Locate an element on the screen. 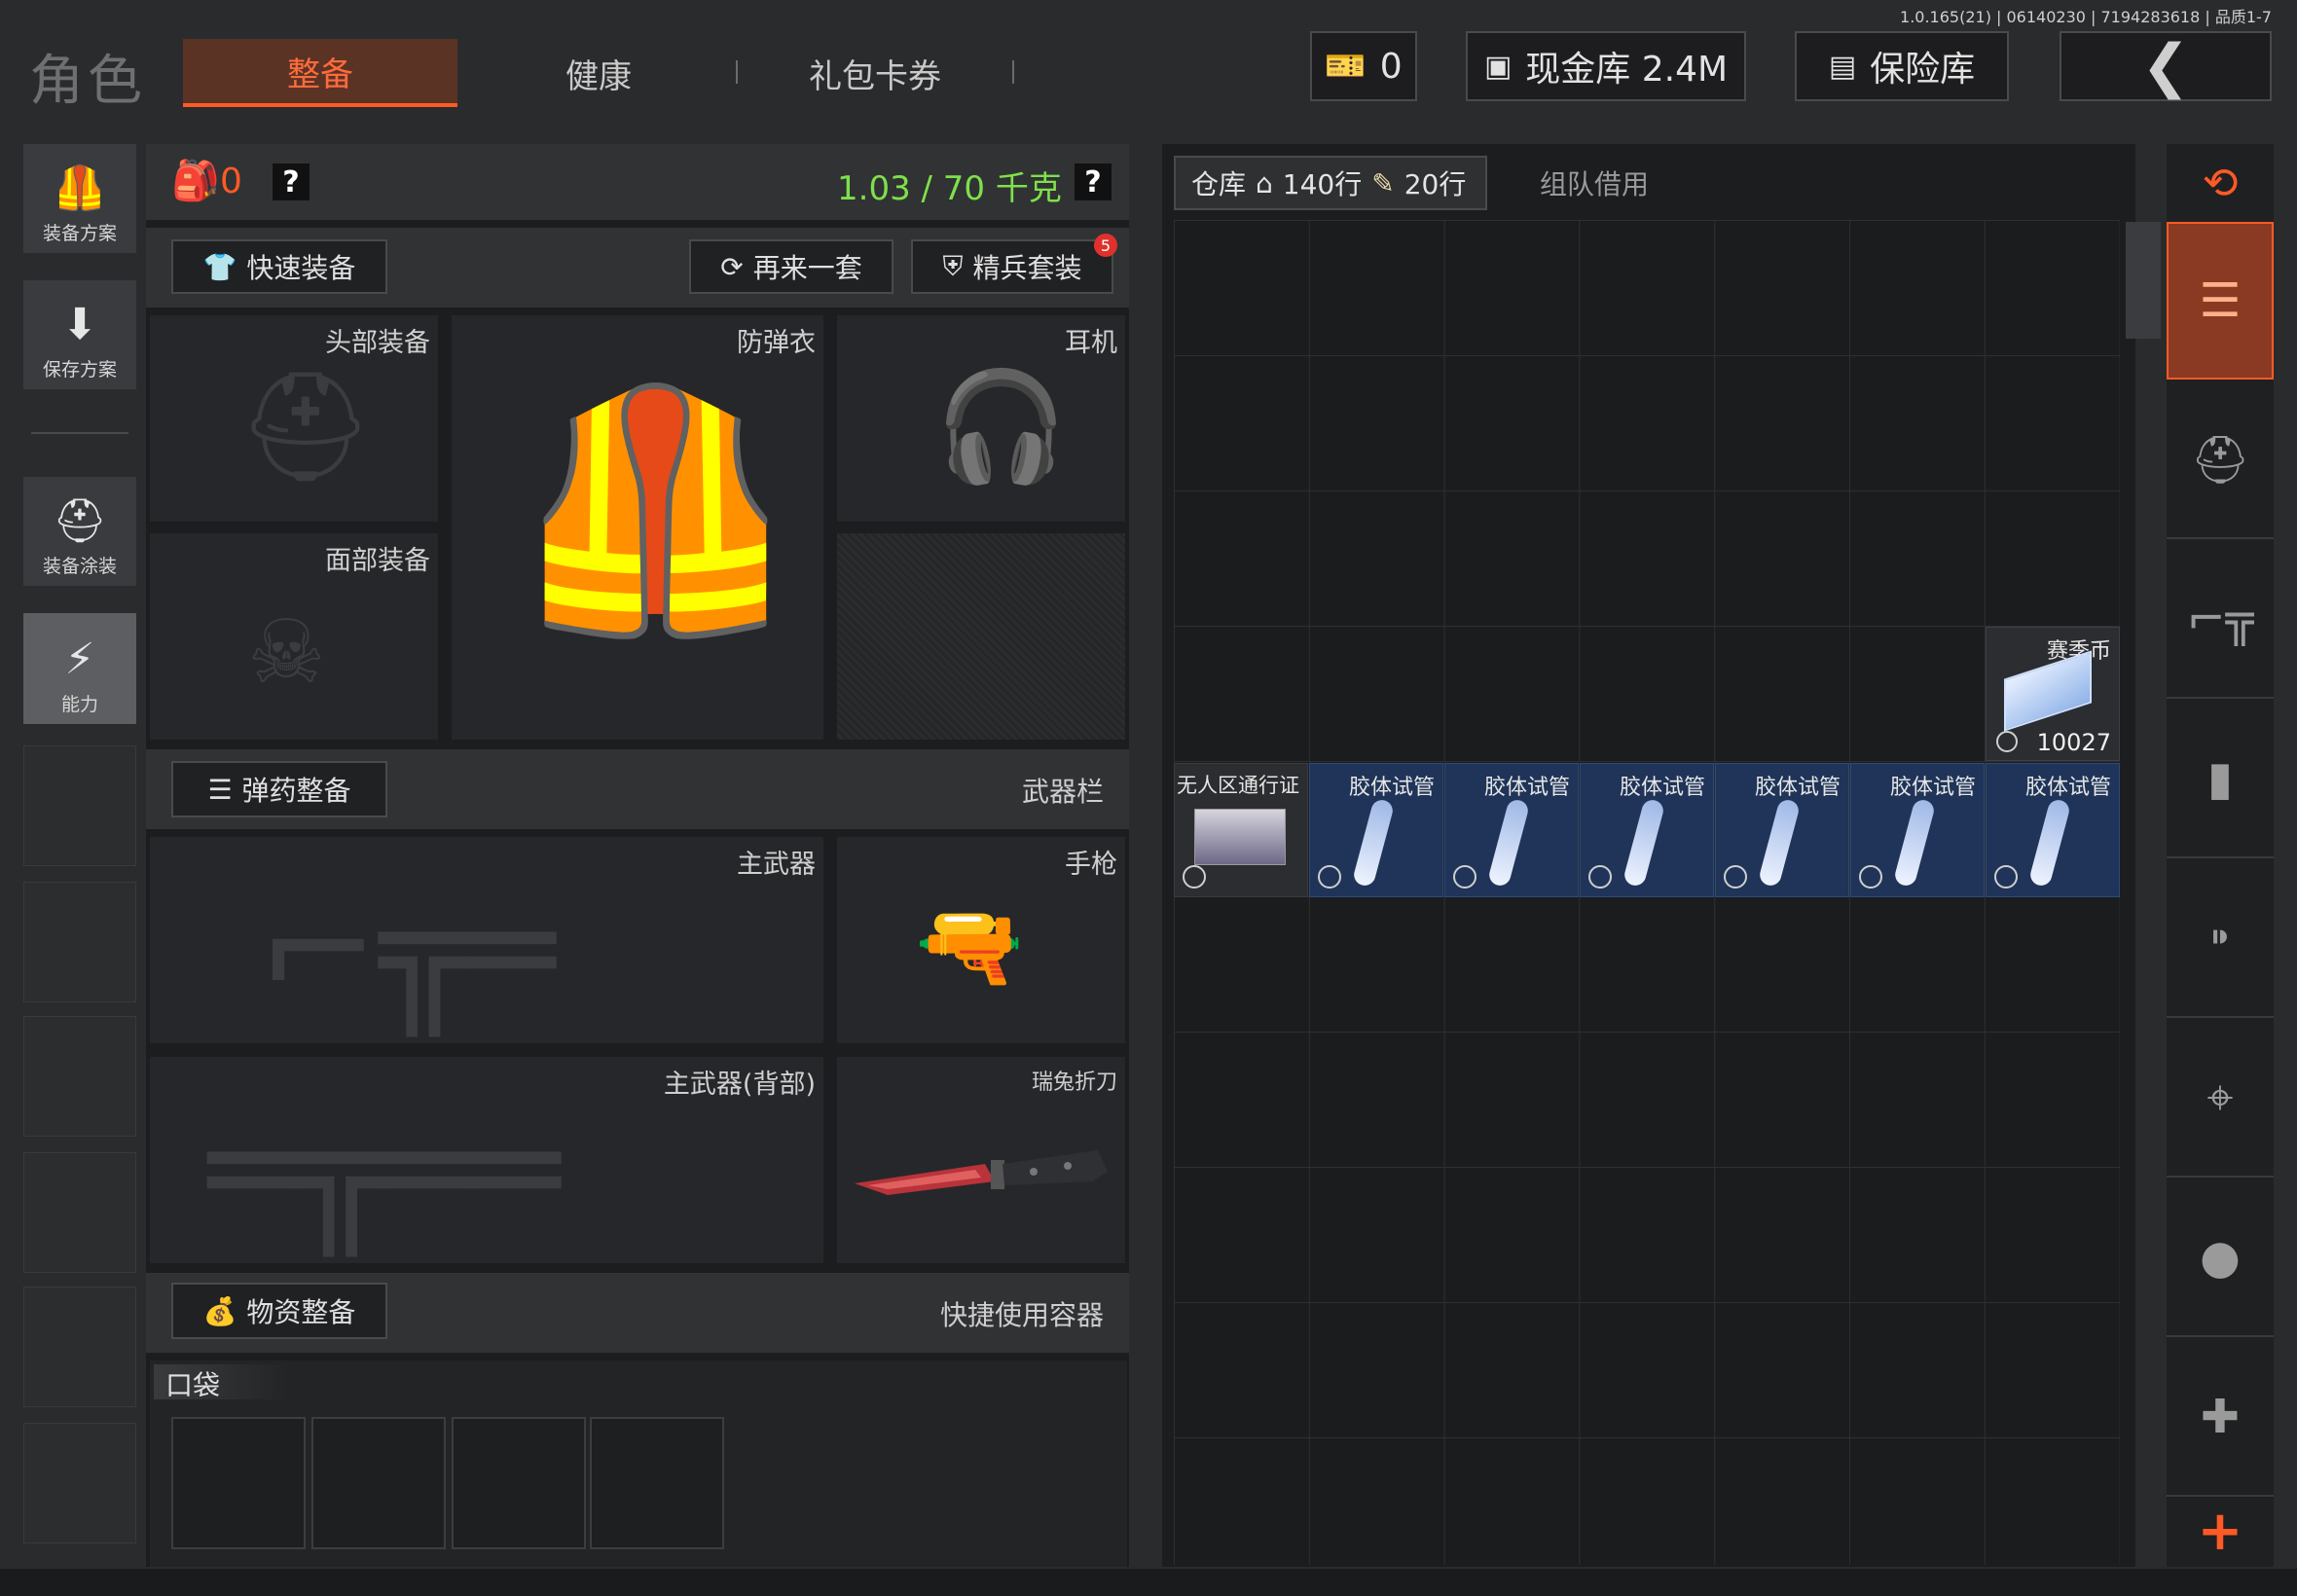  ammo-equip-button: ☰ 弹药整备 is located at coordinates (279, 789).